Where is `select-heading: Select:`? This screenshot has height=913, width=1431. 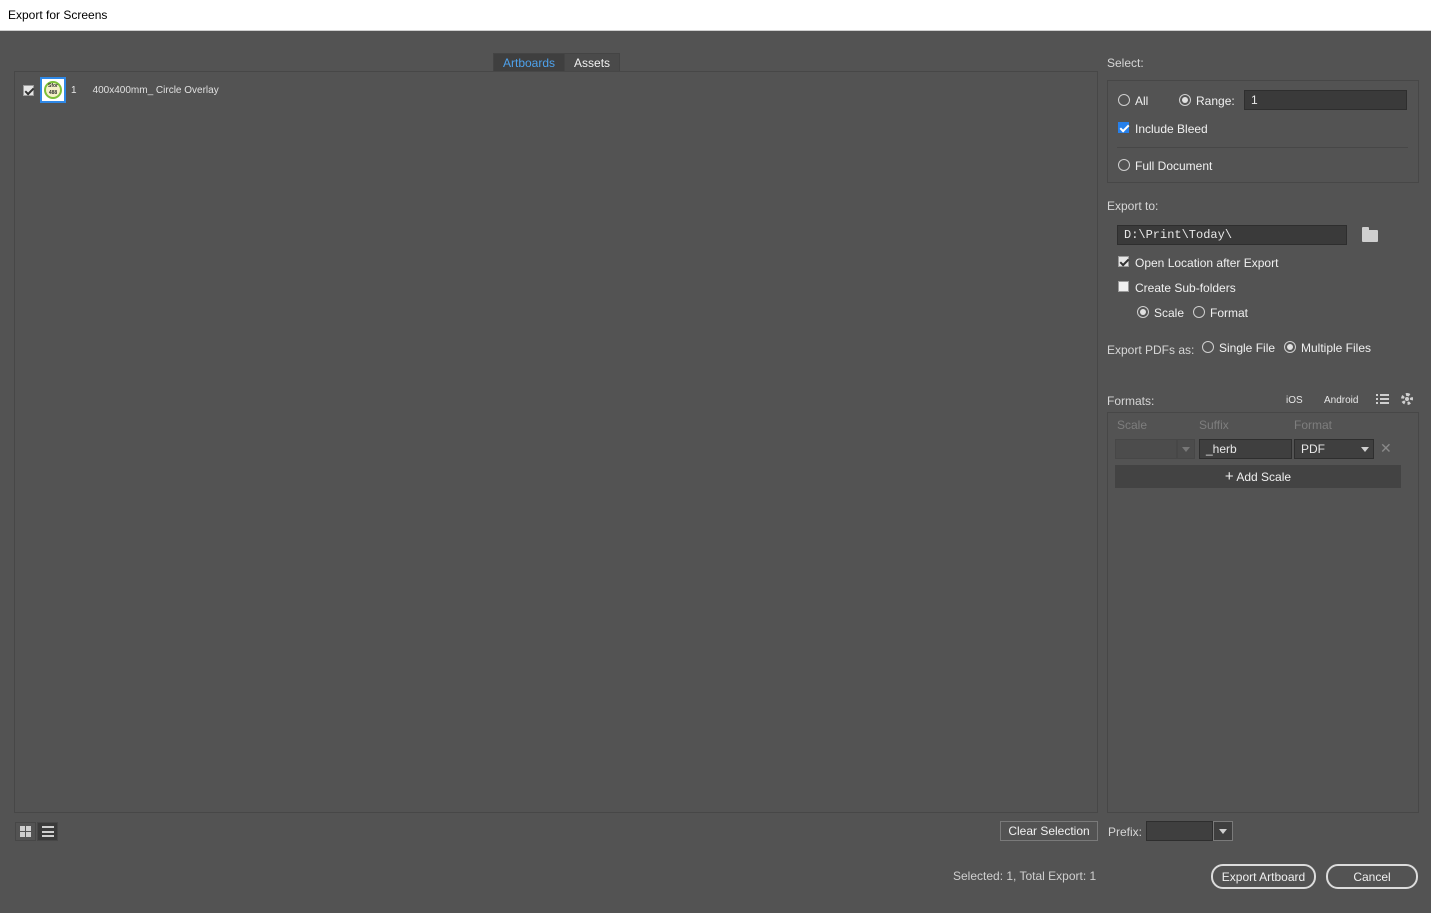
select-heading: Select: is located at coordinates (1125, 63).